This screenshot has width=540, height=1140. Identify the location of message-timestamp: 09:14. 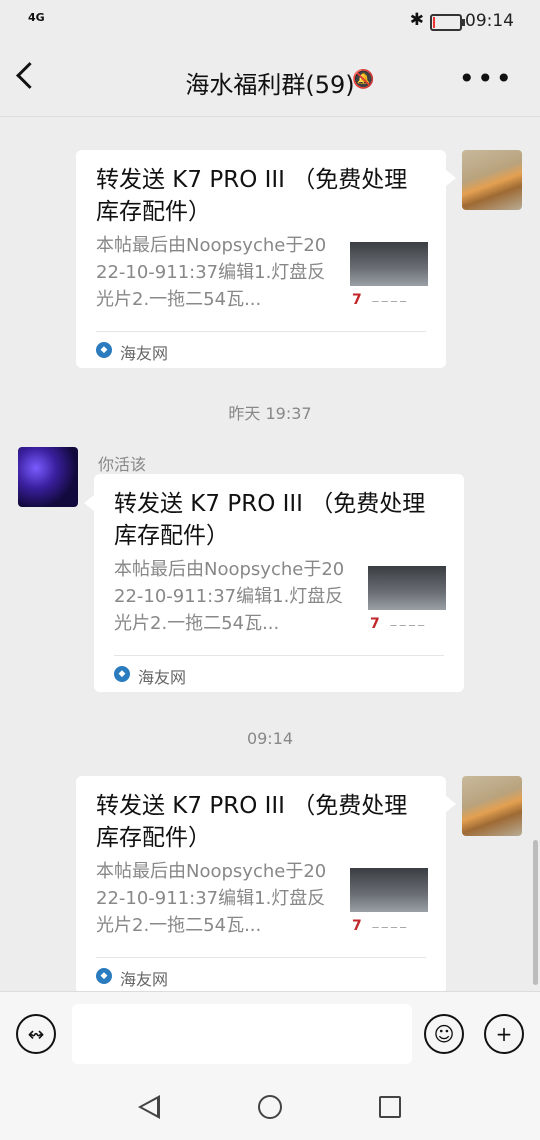
(270, 738).